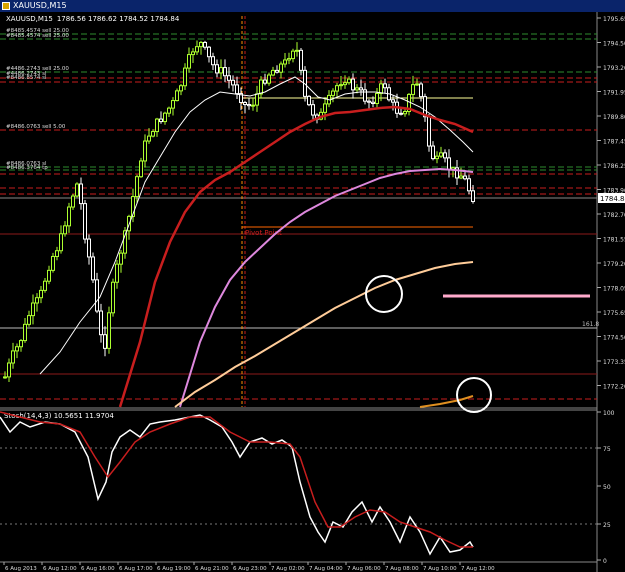 The width and height of the screenshot is (625, 572). What do you see at coordinates (614, 264) in the screenshot?
I see `price-tick-label: 1779.20` at bounding box center [614, 264].